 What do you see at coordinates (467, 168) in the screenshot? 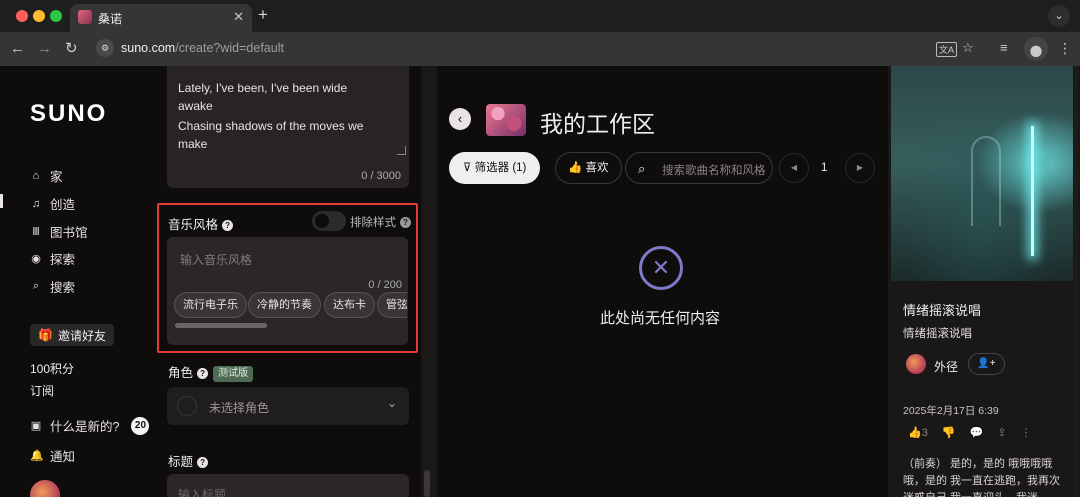
I see `filter-icon: ⊽` at bounding box center [467, 168].